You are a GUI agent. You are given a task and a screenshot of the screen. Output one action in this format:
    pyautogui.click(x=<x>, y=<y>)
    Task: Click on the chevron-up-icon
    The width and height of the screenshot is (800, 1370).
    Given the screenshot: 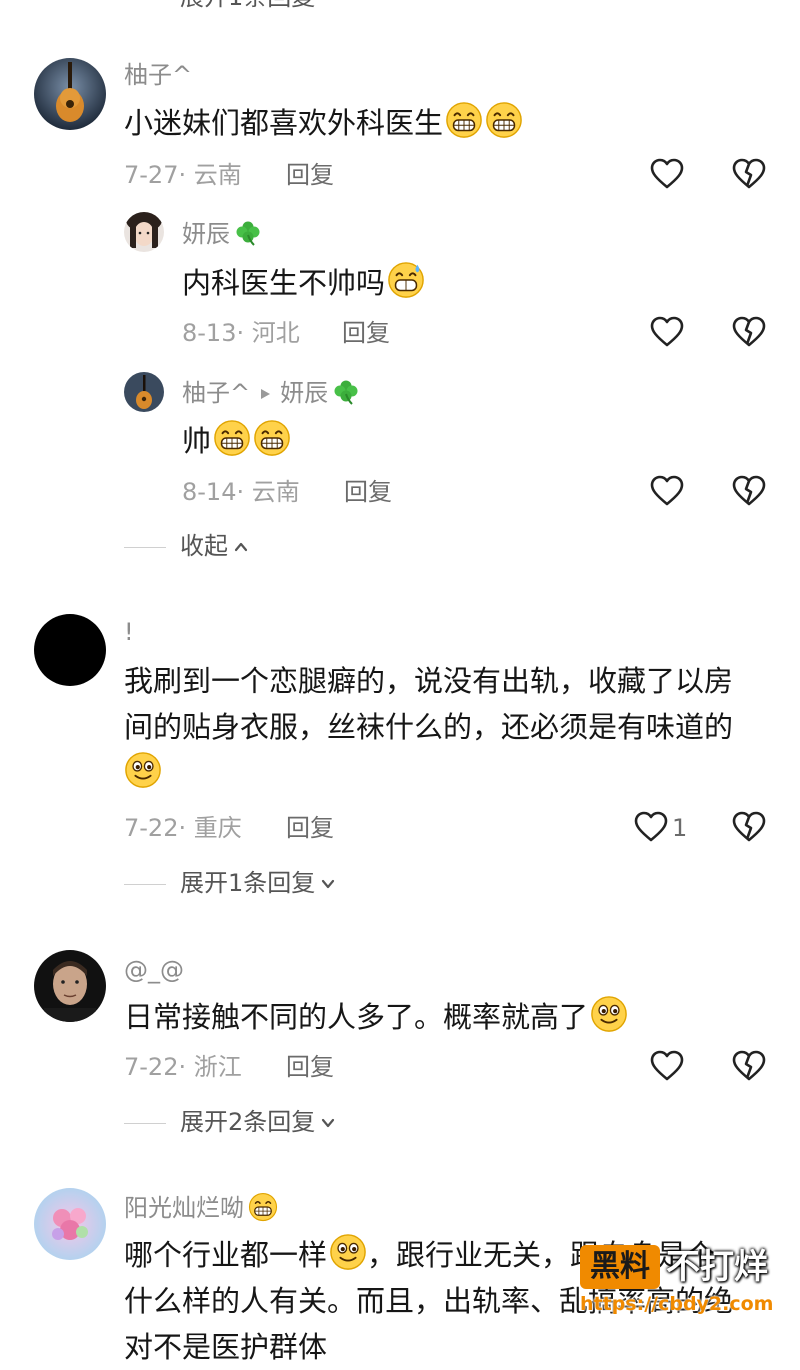 What is the action you would take?
    pyautogui.click(x=241, y=547)
    